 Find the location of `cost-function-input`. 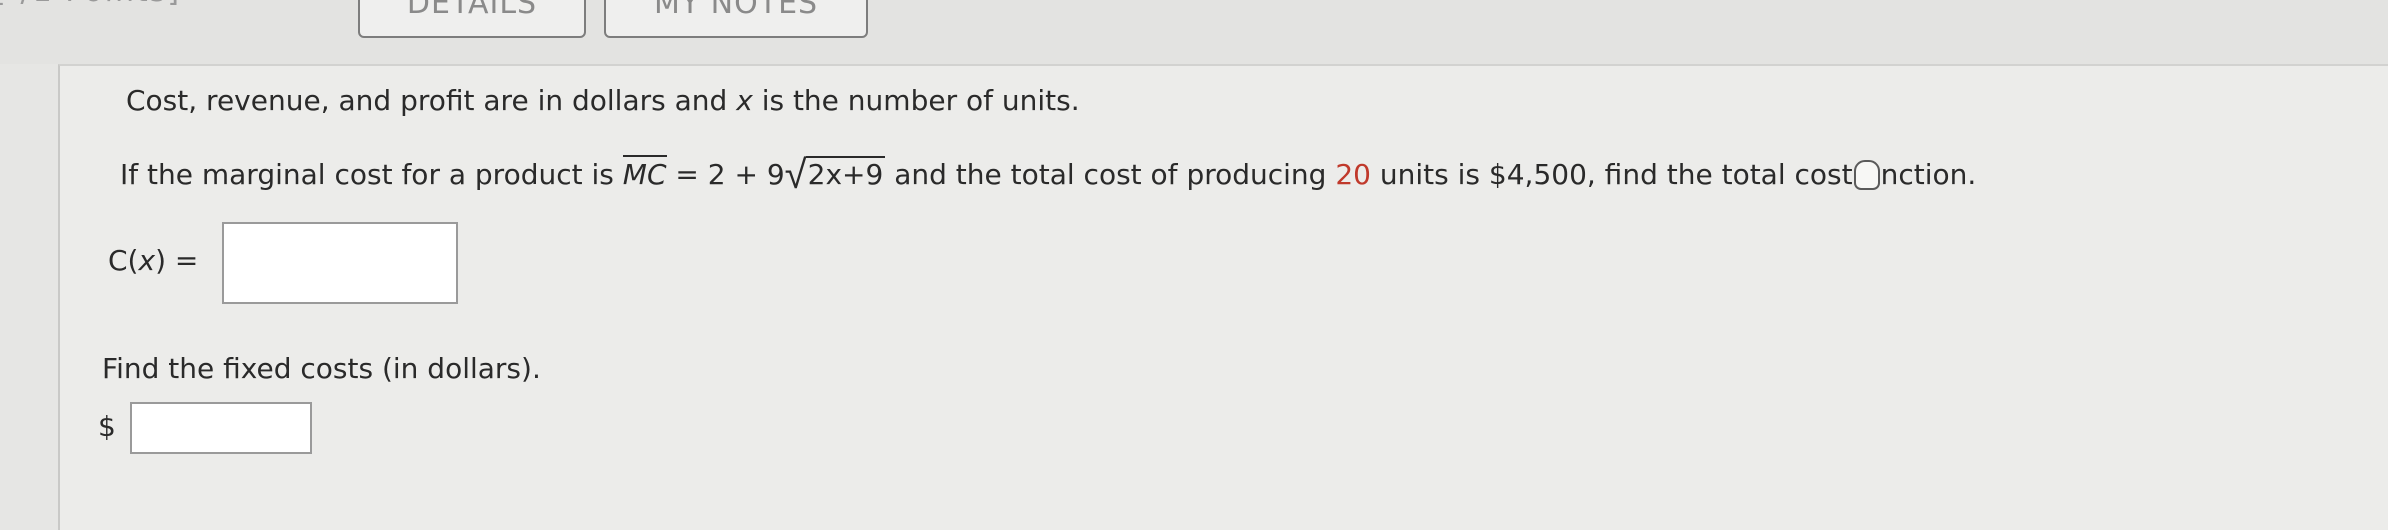

cost-function-input is located at coordinates (340, 263).